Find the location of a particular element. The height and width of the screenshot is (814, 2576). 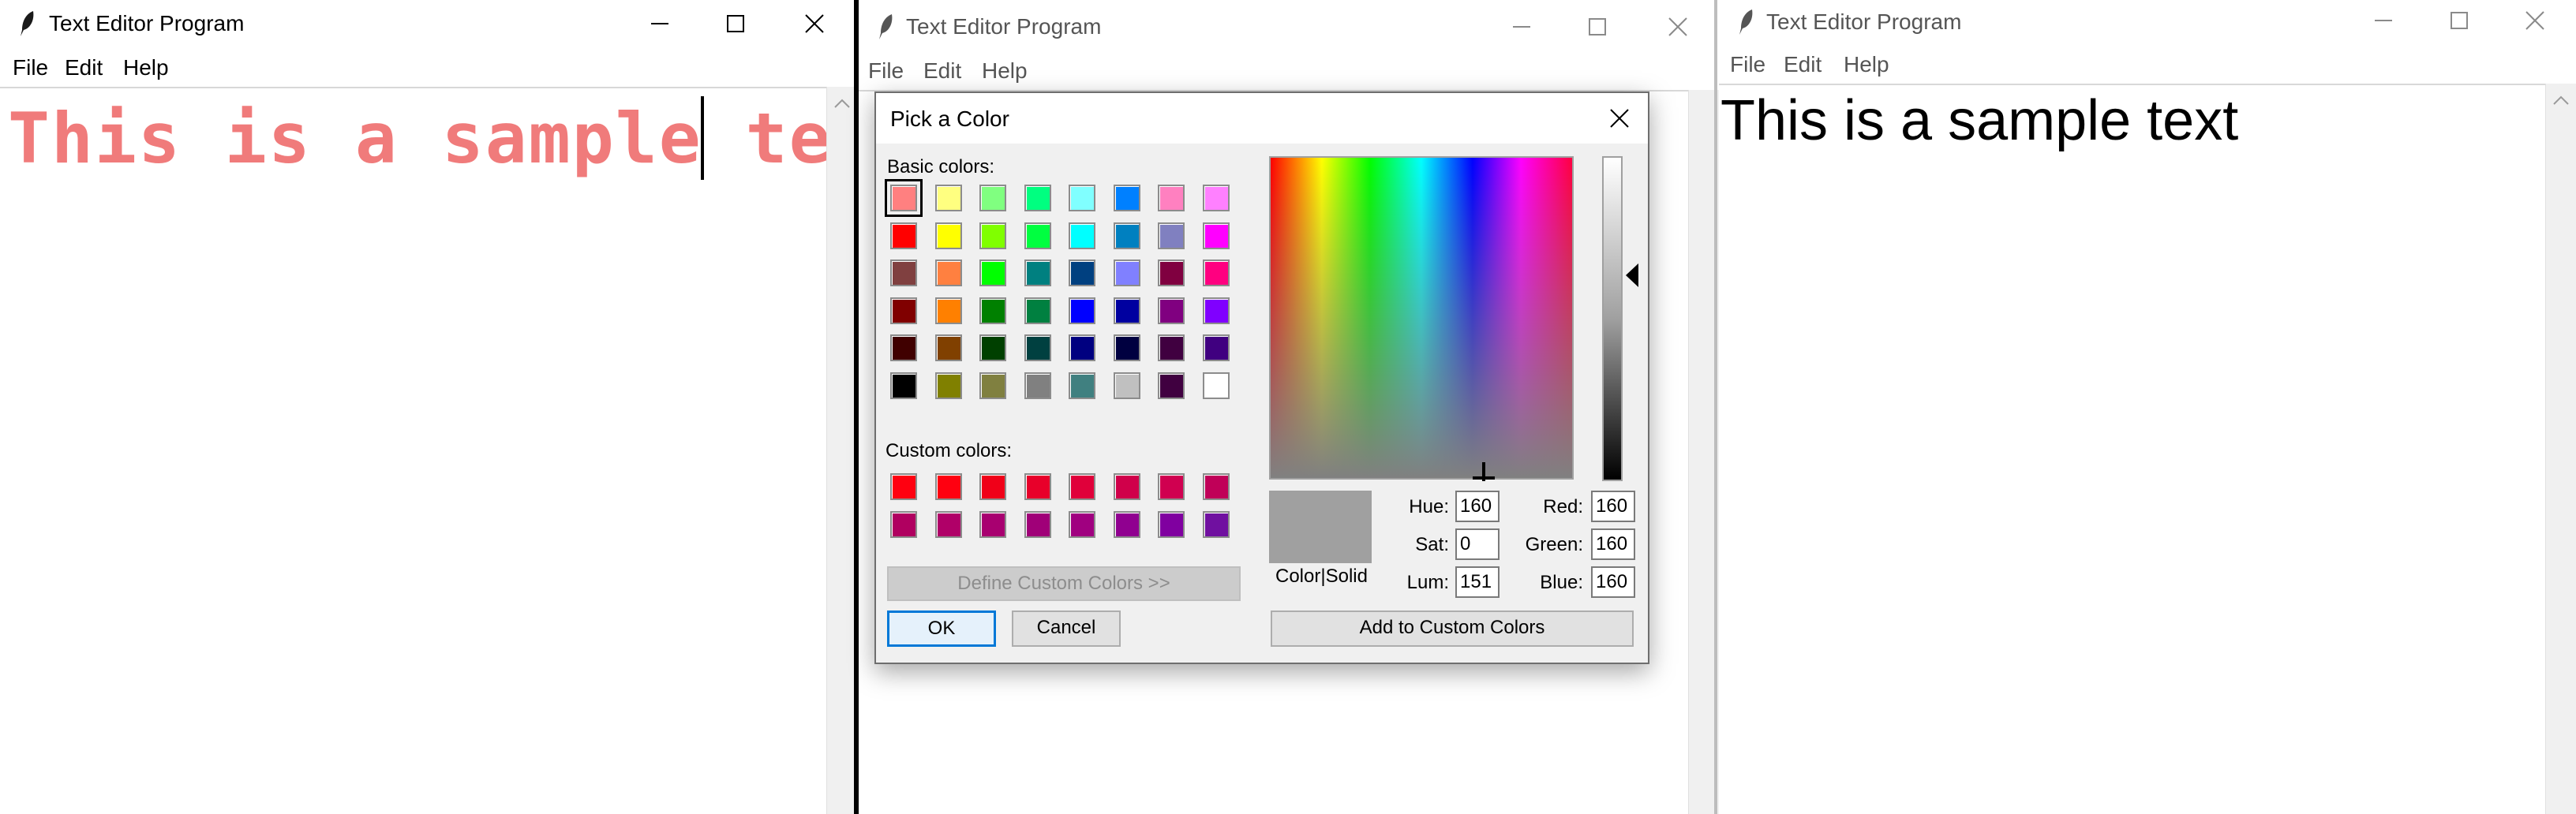

red-field: 160 is located at coordinates (1613, 506).